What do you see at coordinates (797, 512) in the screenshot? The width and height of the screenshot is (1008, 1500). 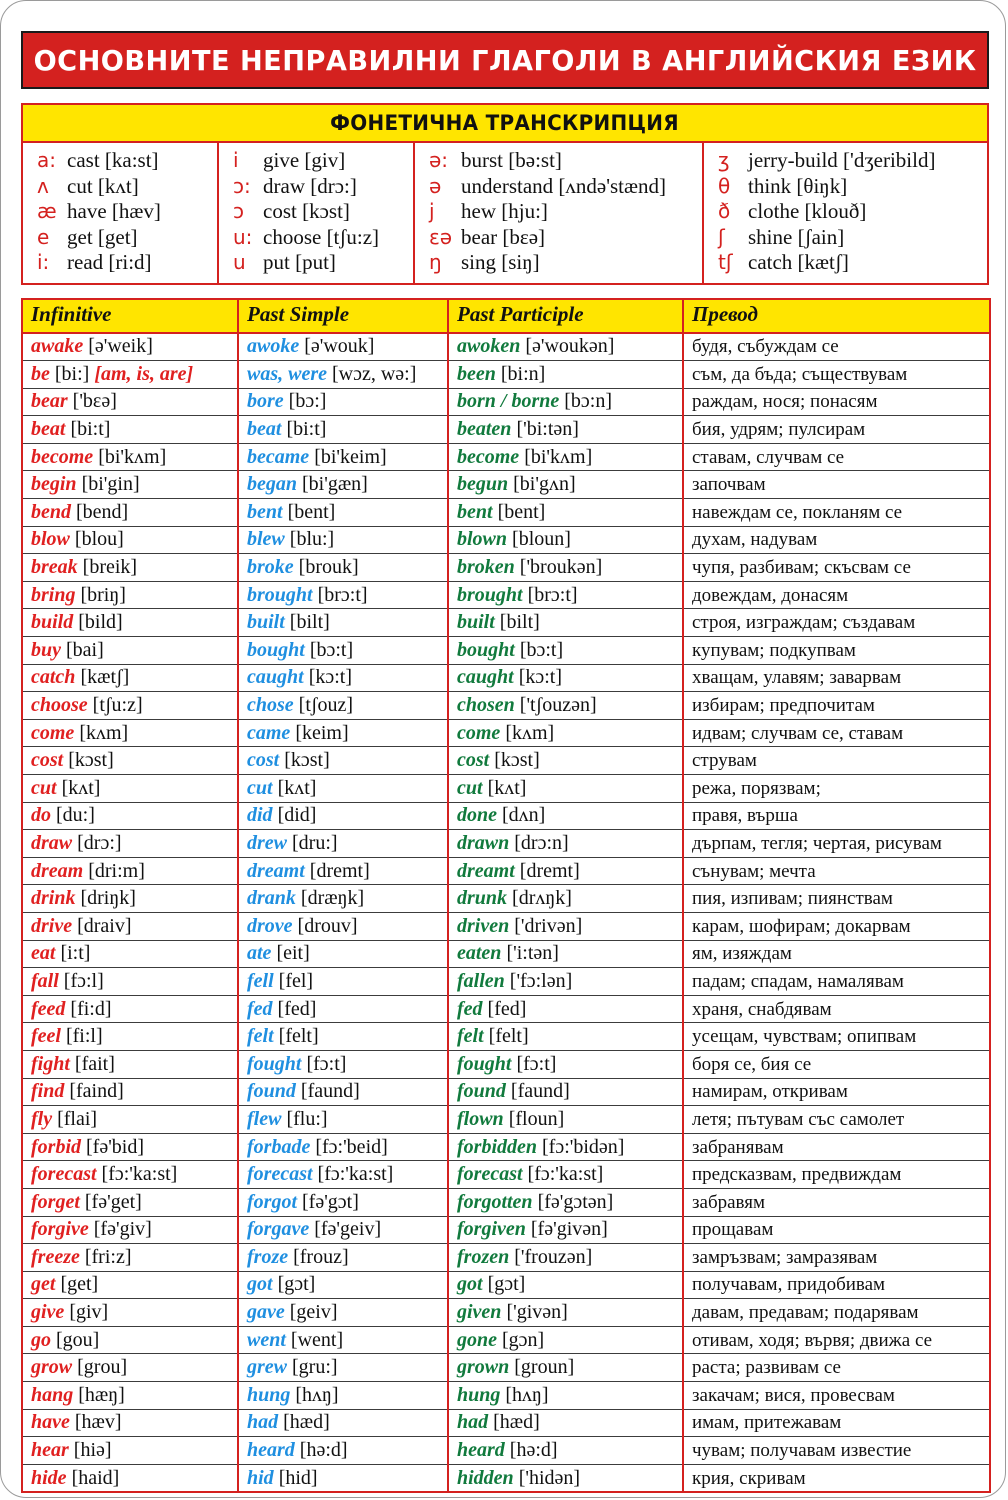 I see `translation-text: навеждам се, покланям се` at bounding box center [797, 512].